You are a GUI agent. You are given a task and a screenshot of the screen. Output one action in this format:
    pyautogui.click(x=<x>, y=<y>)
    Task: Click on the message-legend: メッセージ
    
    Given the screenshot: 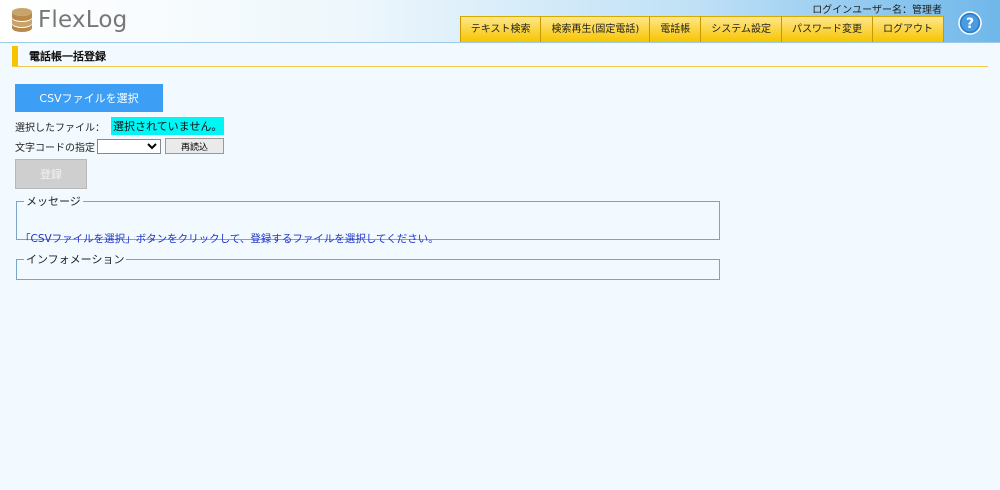 What is the action you would take?
    pyautogui.click(x=53, y=201)
    